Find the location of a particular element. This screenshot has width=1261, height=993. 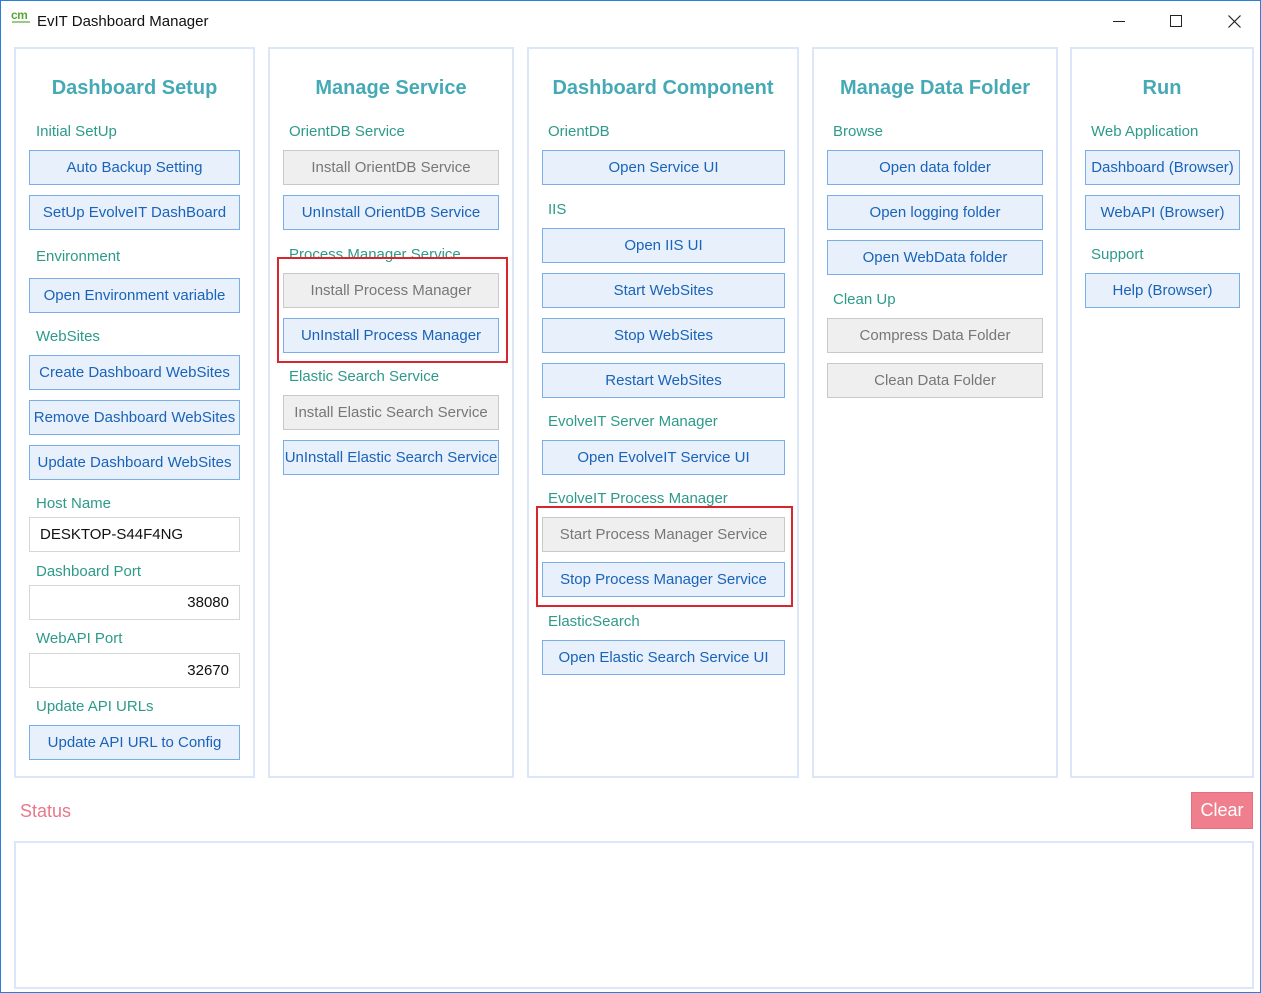

host-name-field: DESKTOP-S44F4NG is located at coordinates (134, 534).